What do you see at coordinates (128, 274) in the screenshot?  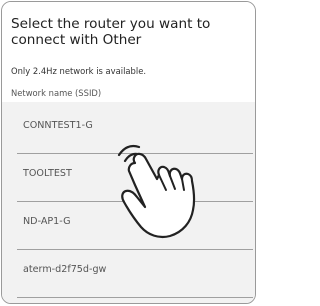 I see `network-item-aterm-d2f75d-gw: aterm-d2f75d-gw` at bounding box center [128, 274].